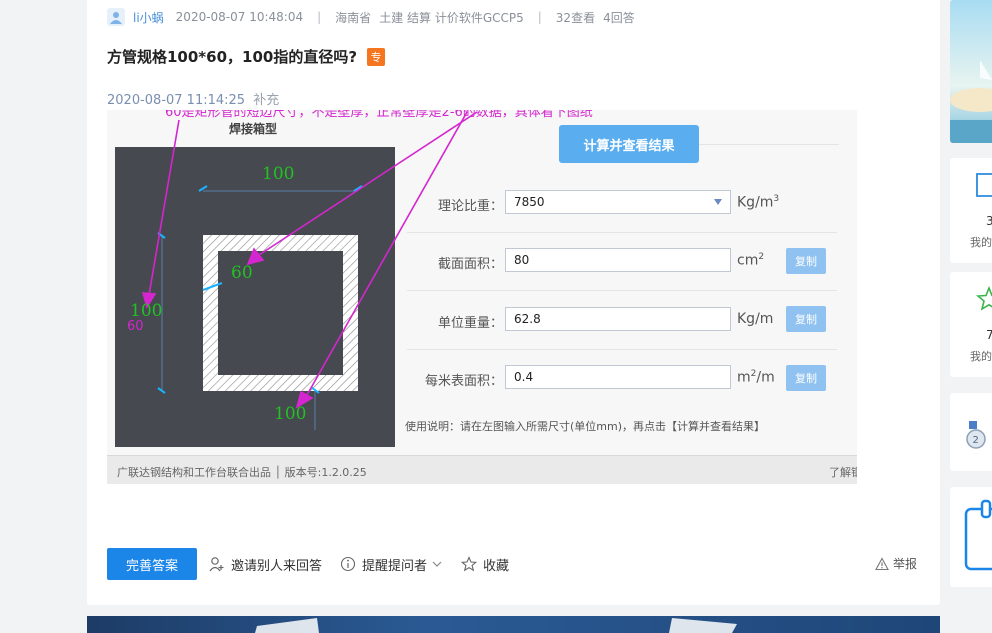 Image resolution: width=992 pixels, height=633 pixels. What do you see at coordinates (585, 426) in the screenshot?
I see `usage-note: 使用说明：请在左图输入所需尺寸(单位mm)，再点击【计算并查看结果】` at bounding box center [585, 426].